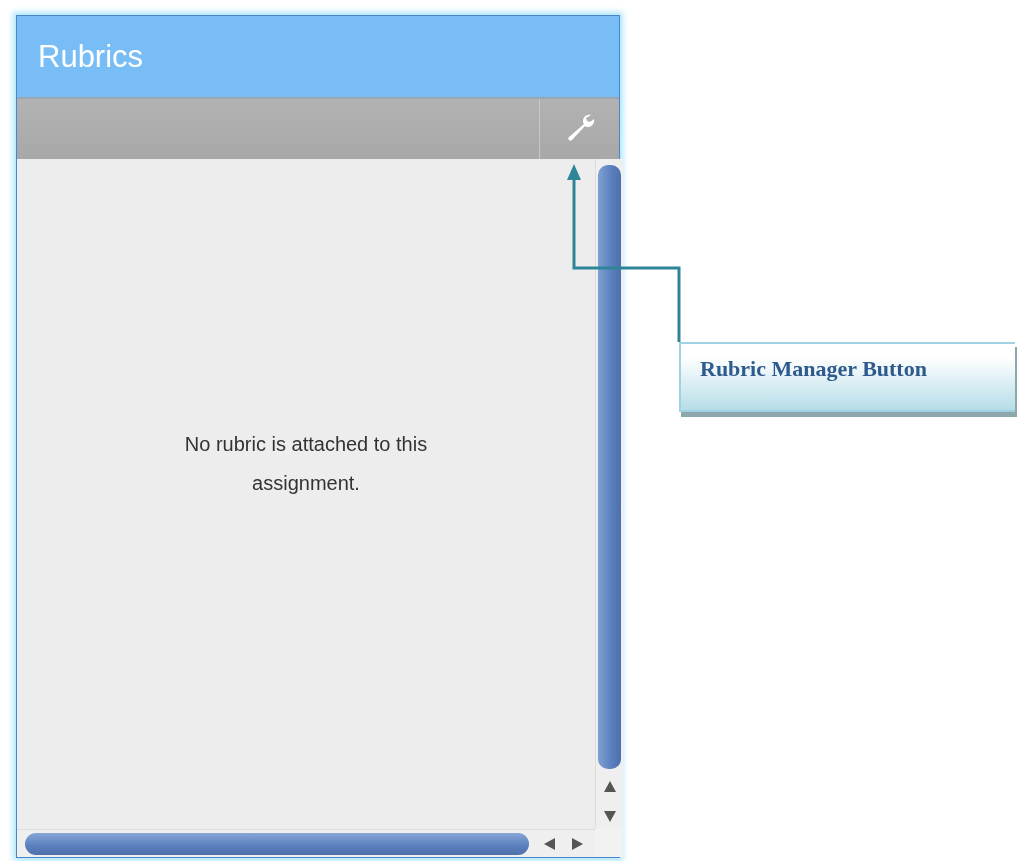  Describe the element at coordinates (813, 369) in the screenshot. I see `callout-label: Rubric Manager Button` at that location.